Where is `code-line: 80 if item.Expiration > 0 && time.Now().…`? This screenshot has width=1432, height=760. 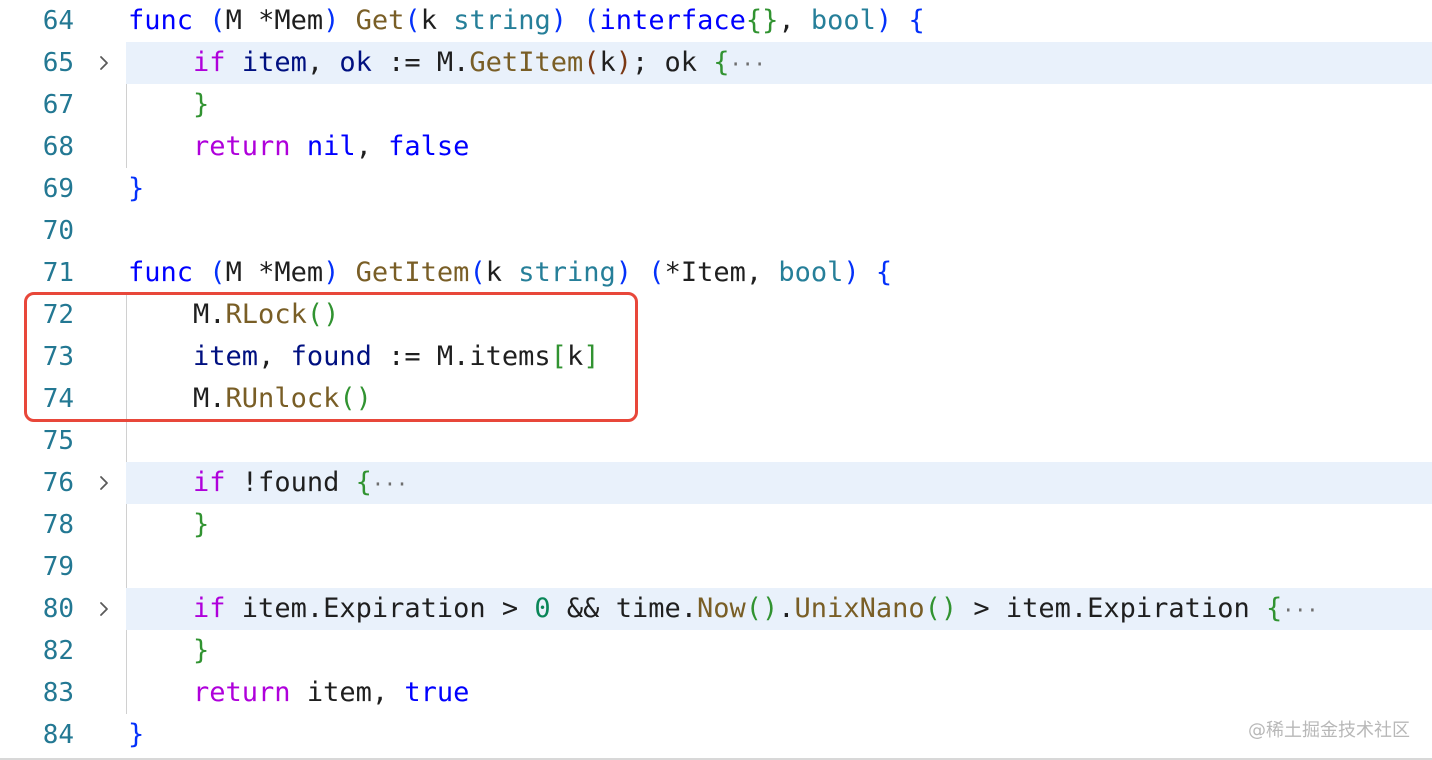
code-line: 80 if item.Expiration > 0 && time.Now().… is located at coordinates (716, 609).